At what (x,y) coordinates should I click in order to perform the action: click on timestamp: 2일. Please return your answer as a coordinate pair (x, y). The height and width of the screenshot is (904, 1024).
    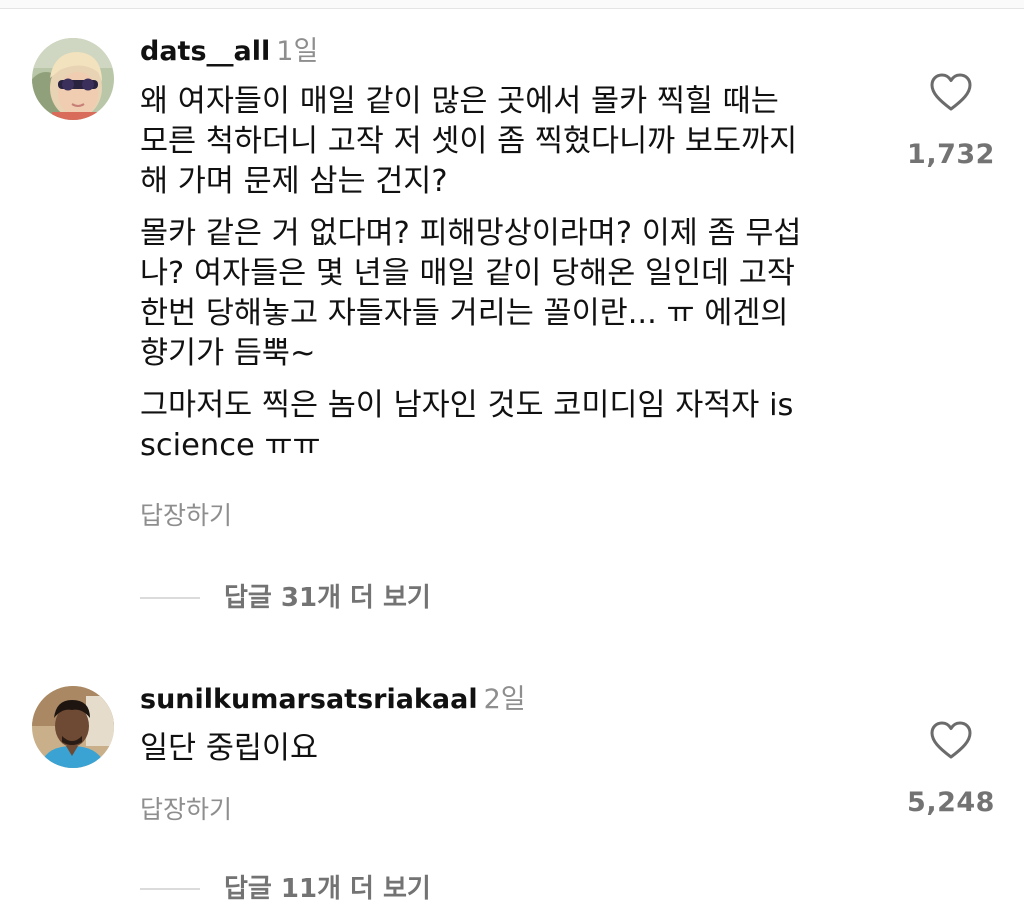
    Looking at the image, I should click on (504, 699).